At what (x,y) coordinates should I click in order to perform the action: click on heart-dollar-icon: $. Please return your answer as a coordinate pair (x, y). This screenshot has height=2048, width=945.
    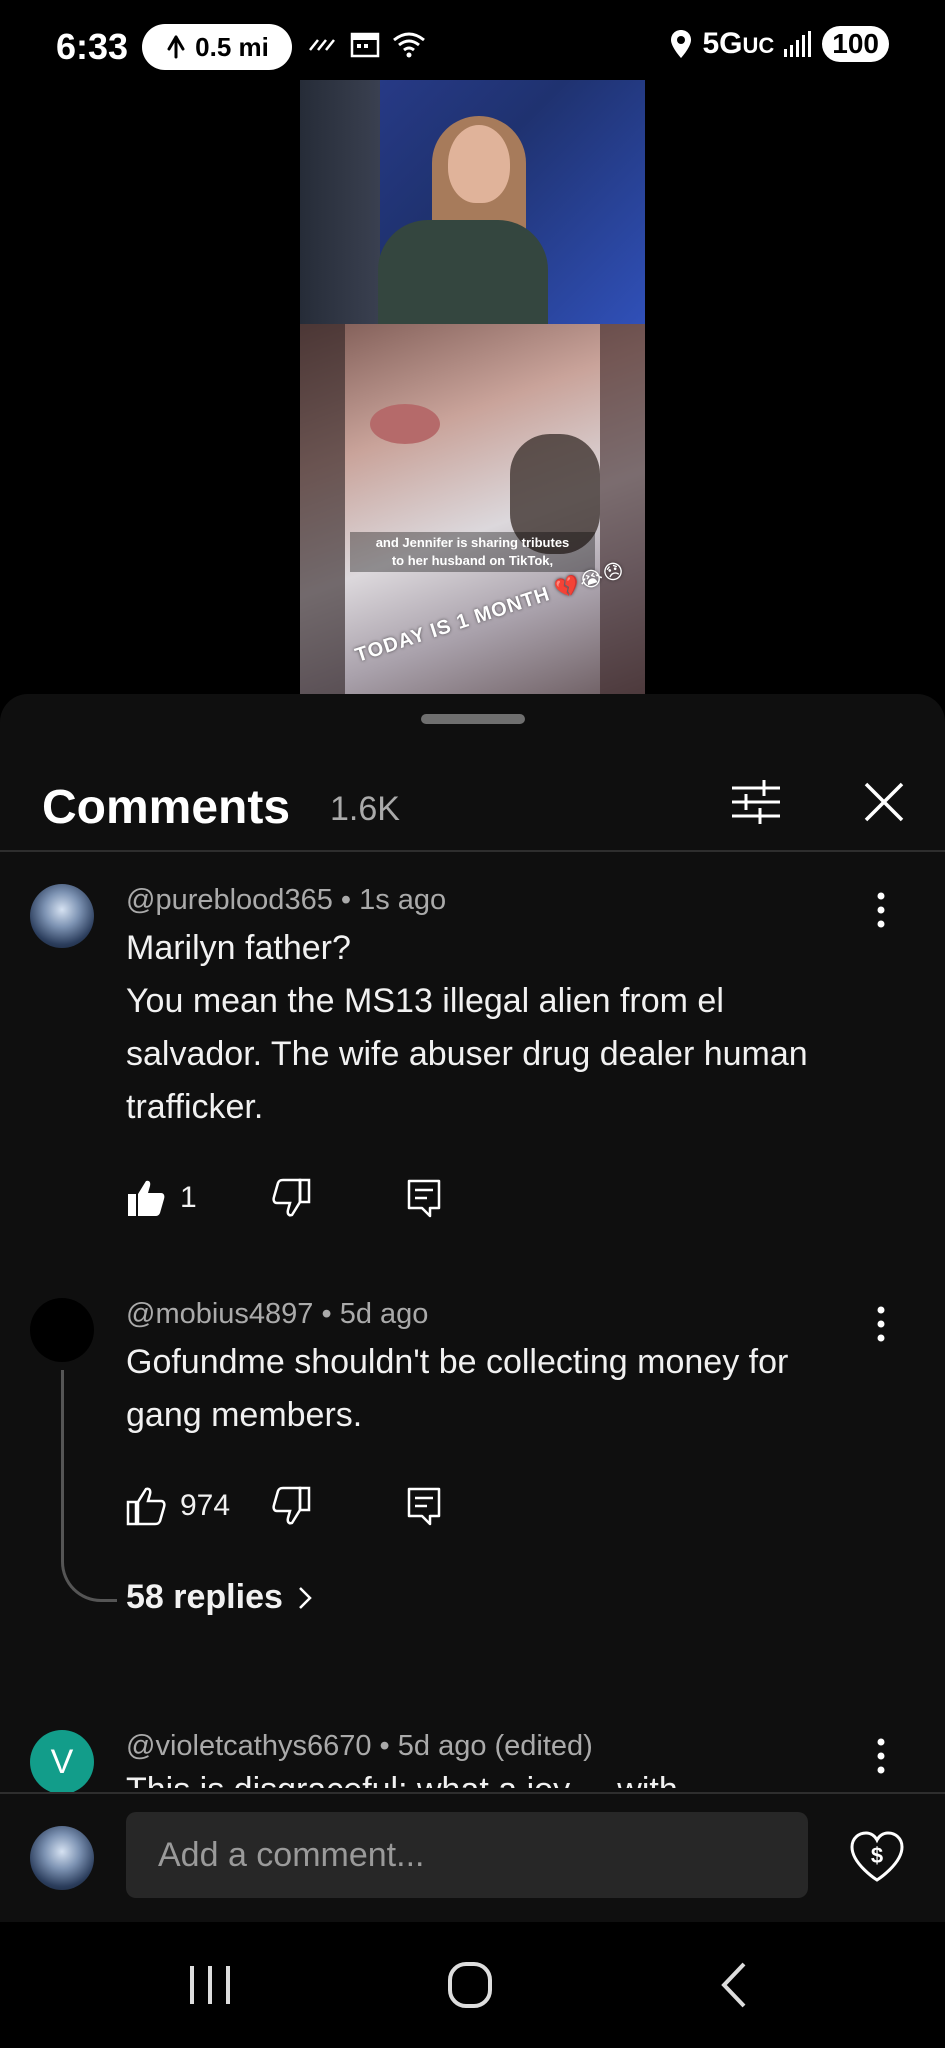
    Looking at the image, I should click on (877, 1856).